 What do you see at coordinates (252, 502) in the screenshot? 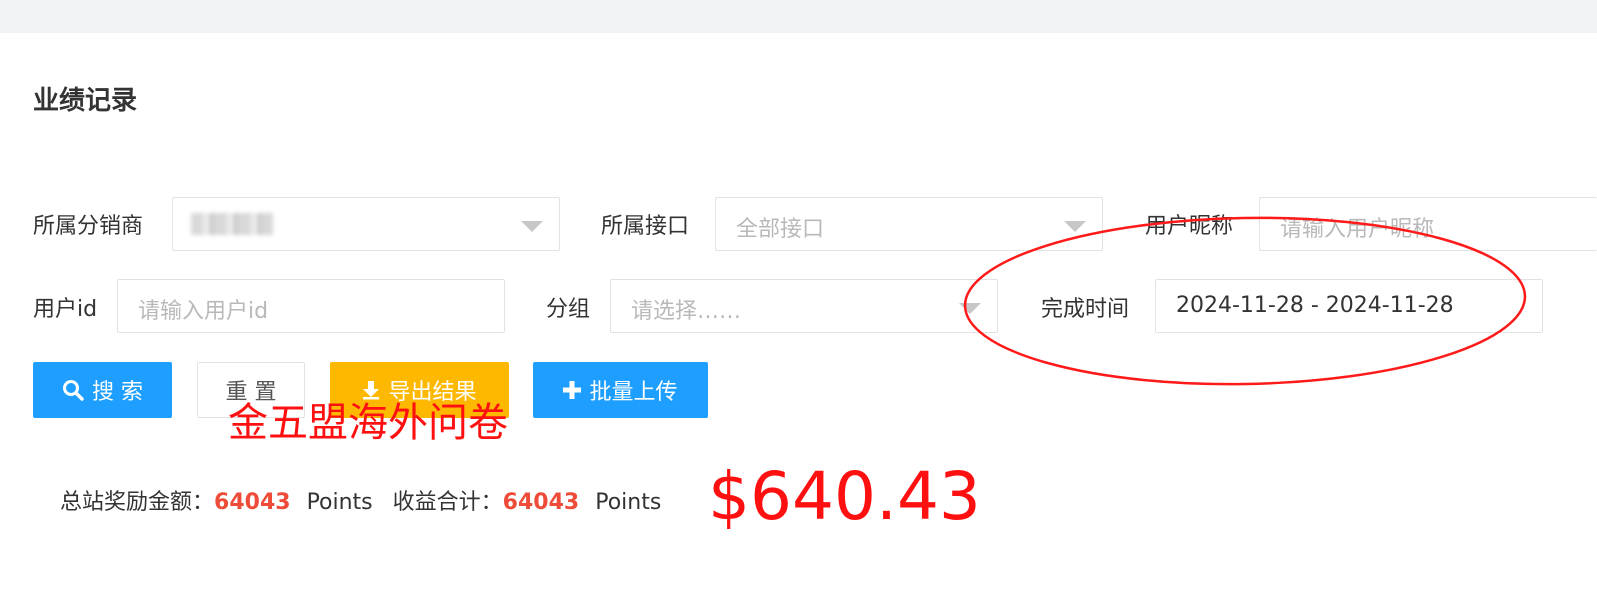
I see `total-reward-value: 64043` at bounding box center [252, 502].